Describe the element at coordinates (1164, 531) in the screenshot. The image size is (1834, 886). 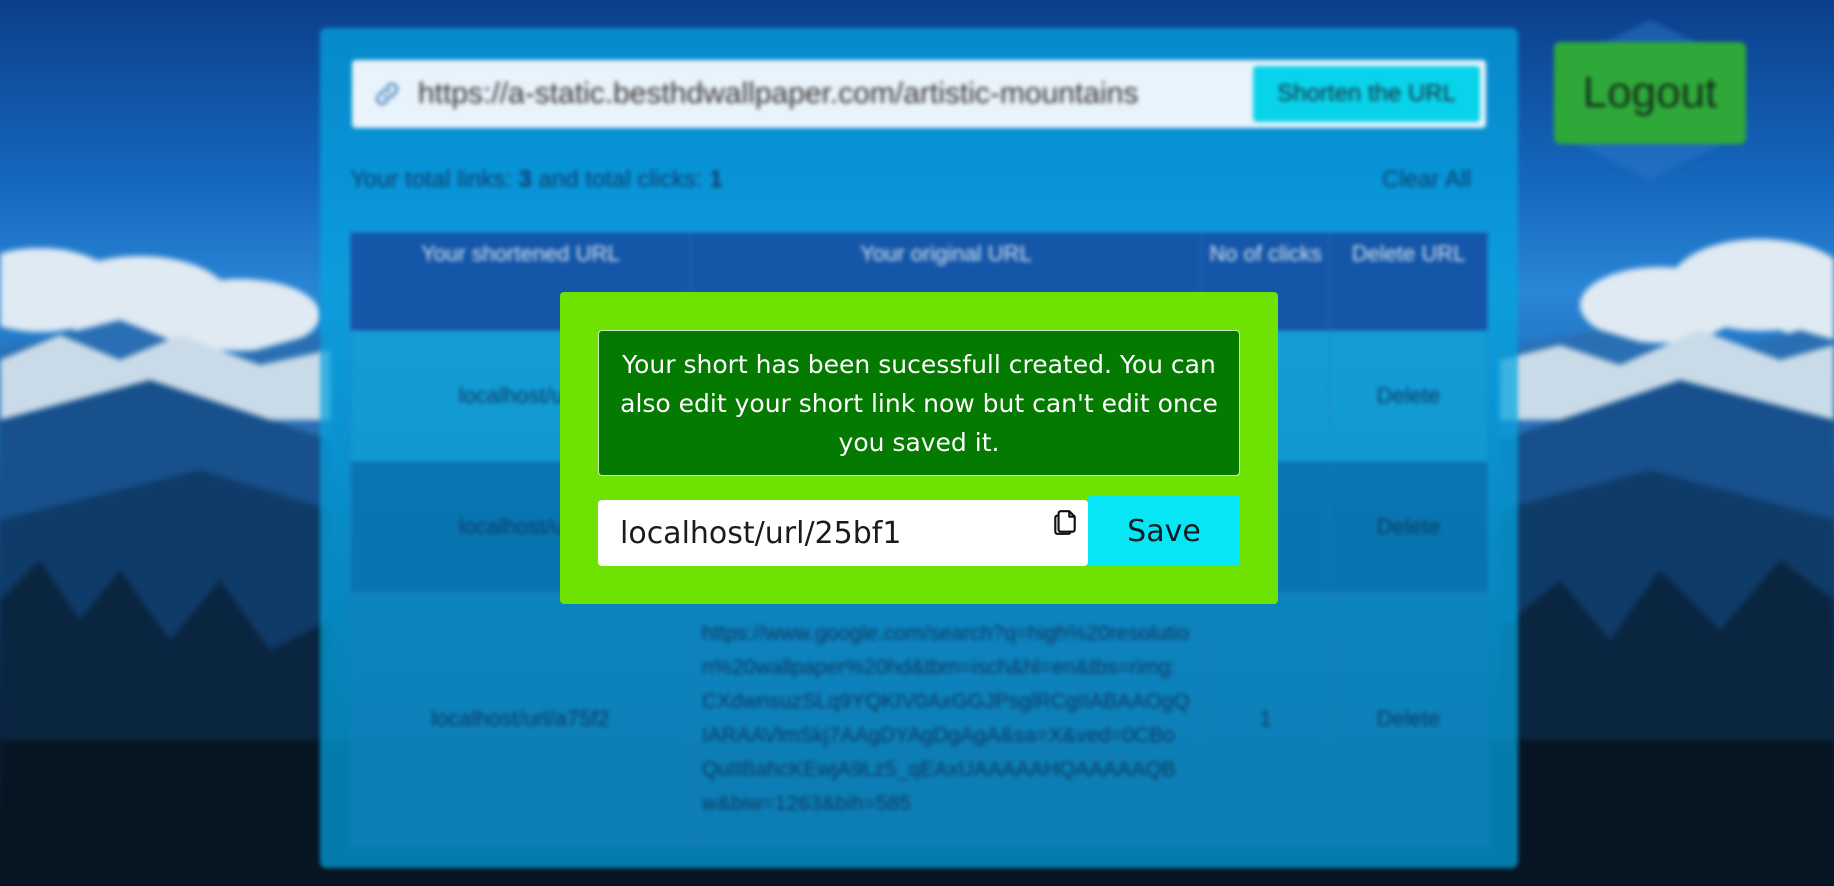
I see `save-button: Save` at that location.